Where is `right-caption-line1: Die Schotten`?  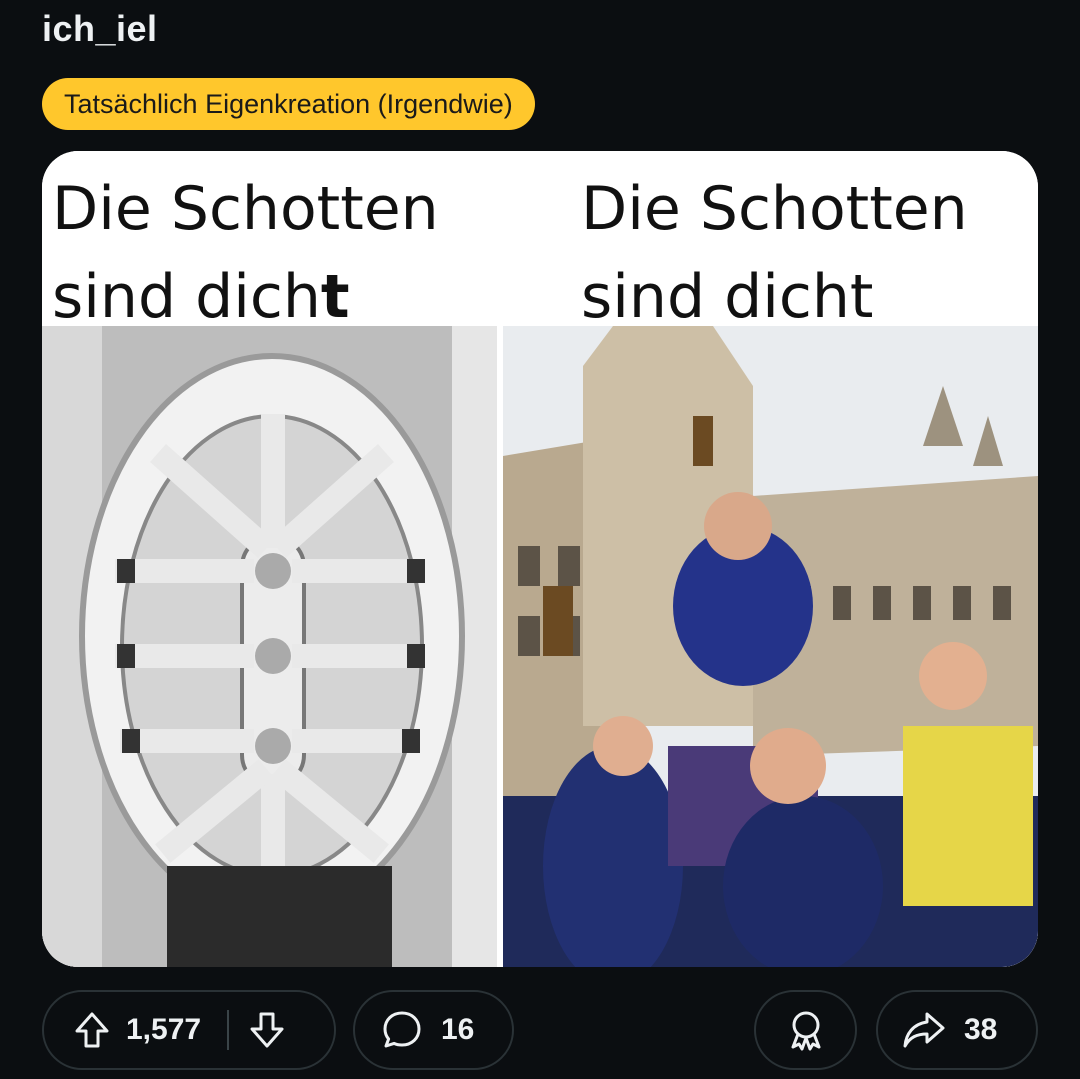
right-caption-line1: Die Schotten is located at coordinates (774, 209).